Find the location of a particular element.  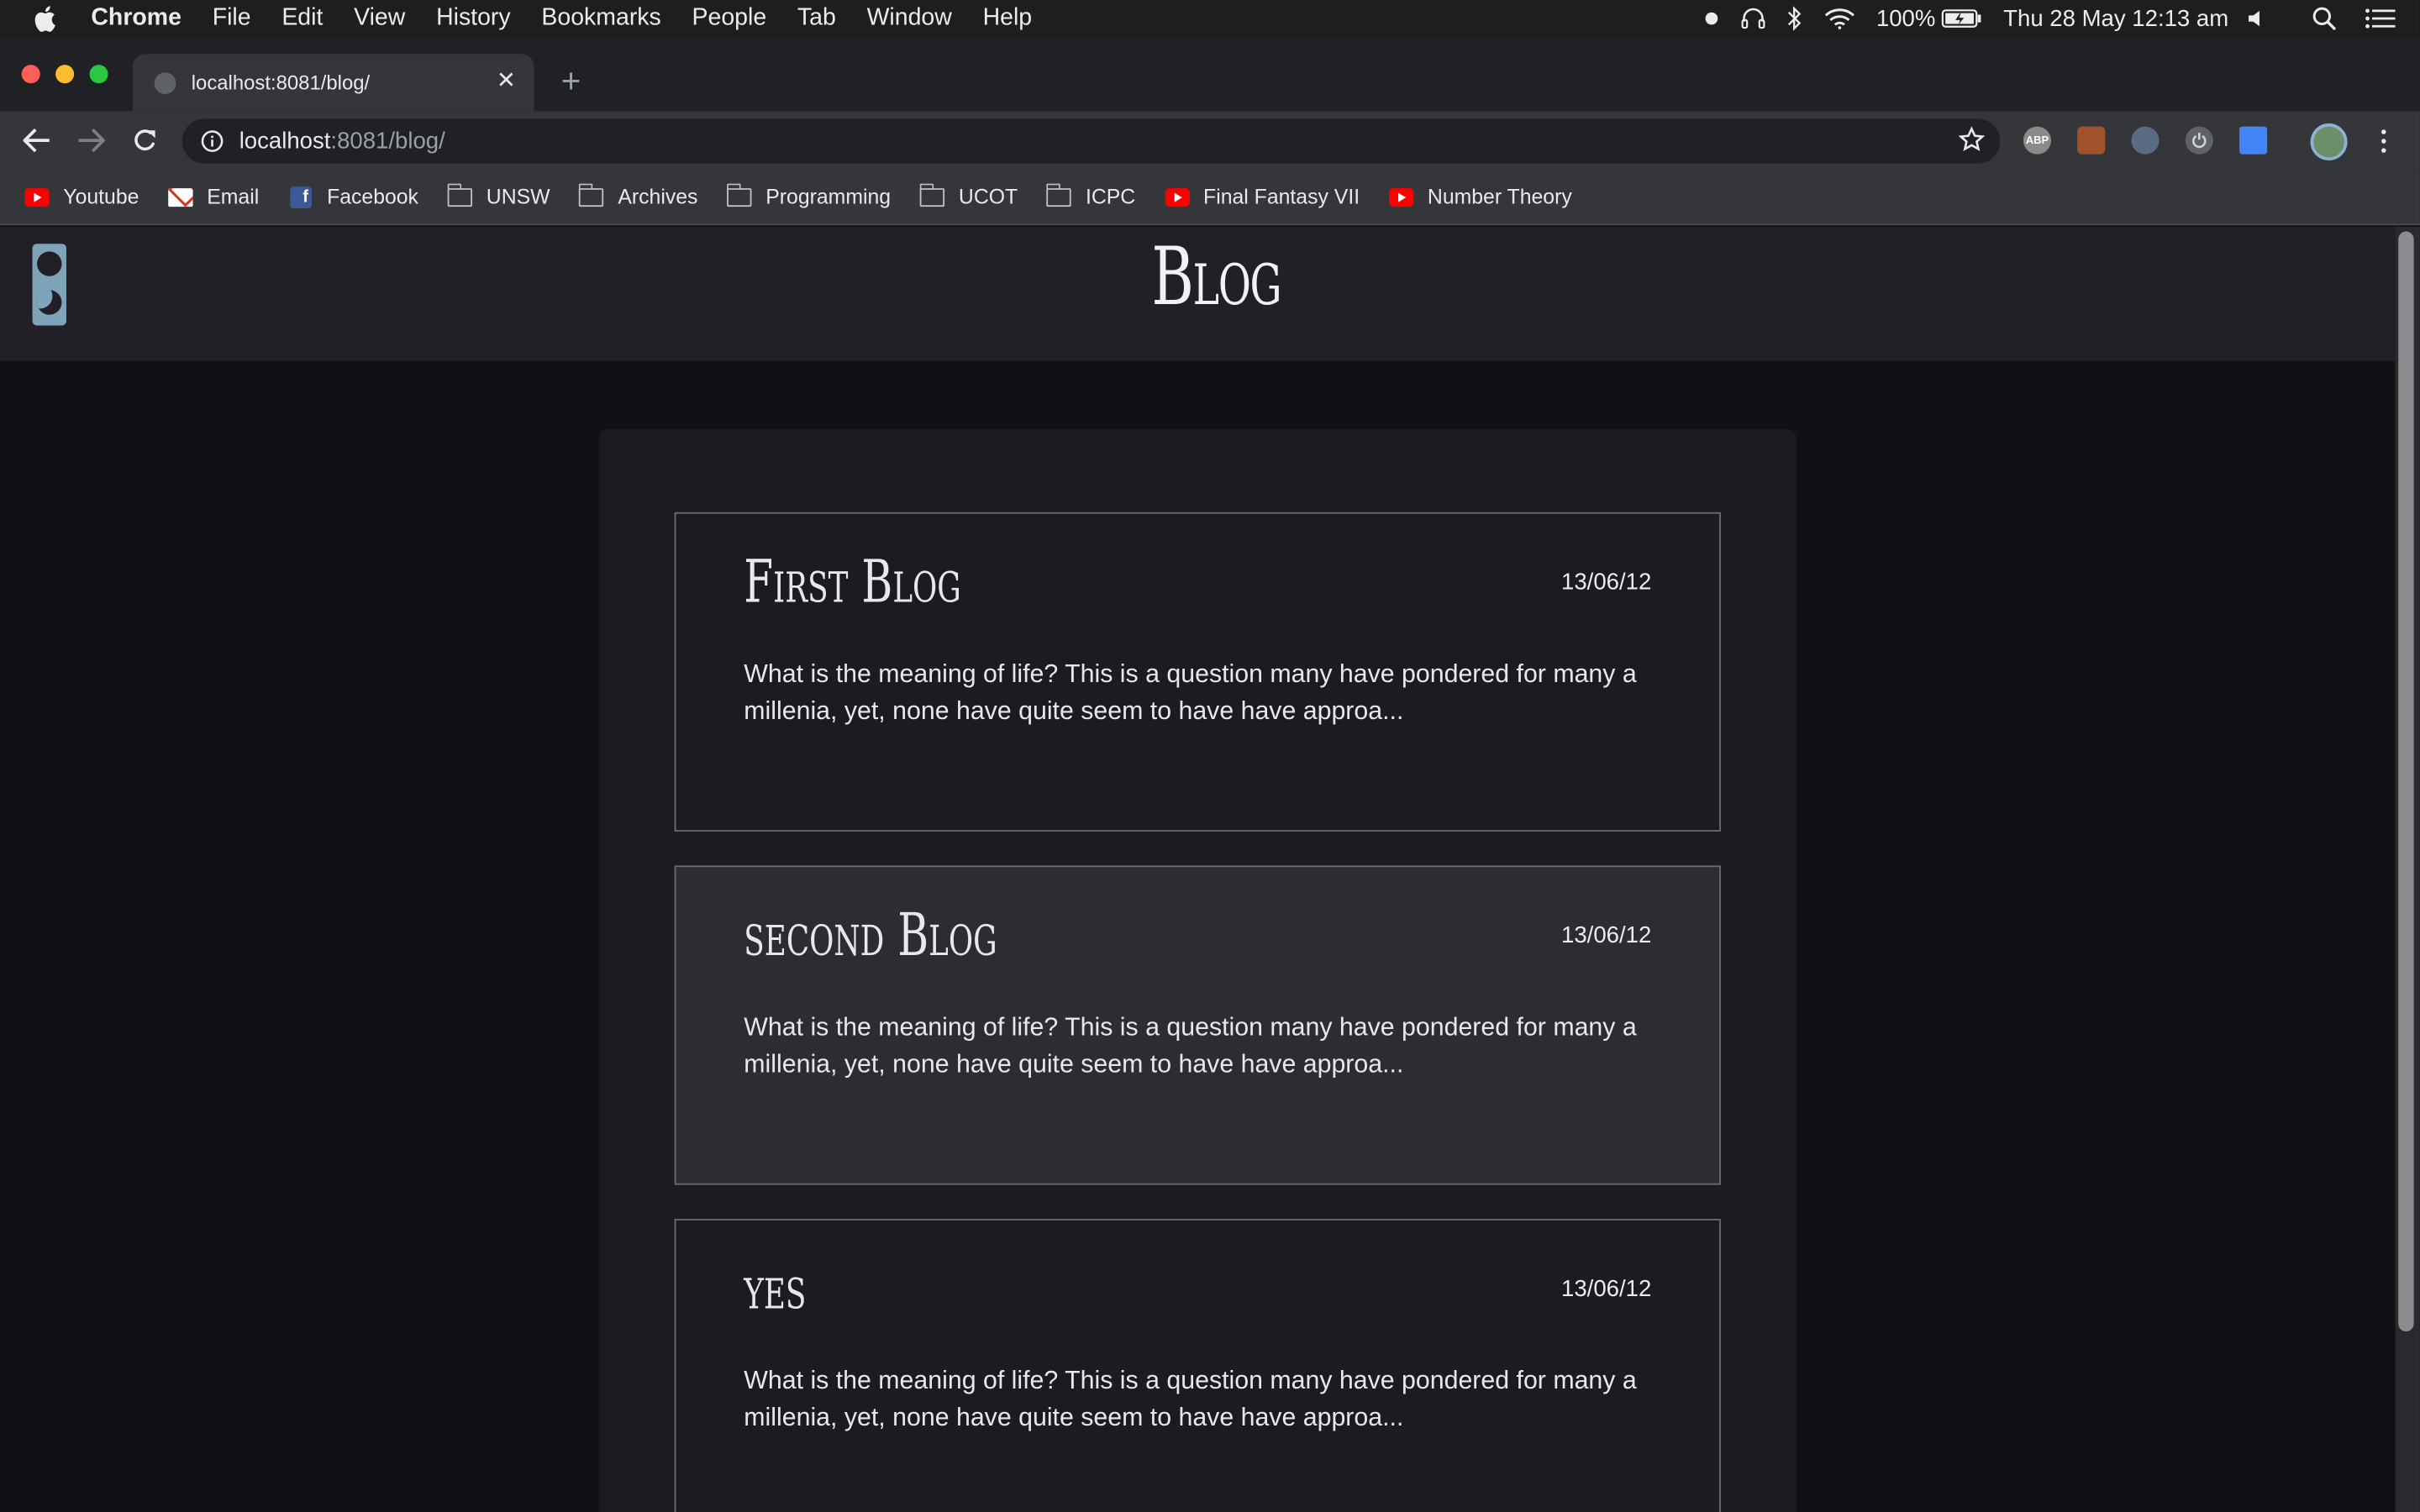

adblock-extension-icon: ABP is located at coordinates (2037, 140).